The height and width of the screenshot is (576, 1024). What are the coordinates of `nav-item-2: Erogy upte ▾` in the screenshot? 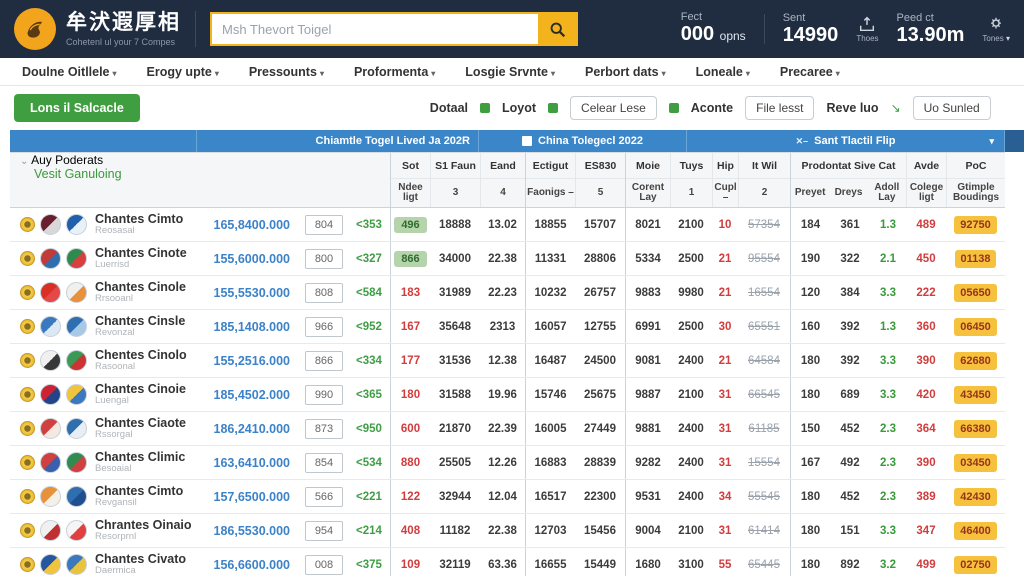 It's located at (183, 72).